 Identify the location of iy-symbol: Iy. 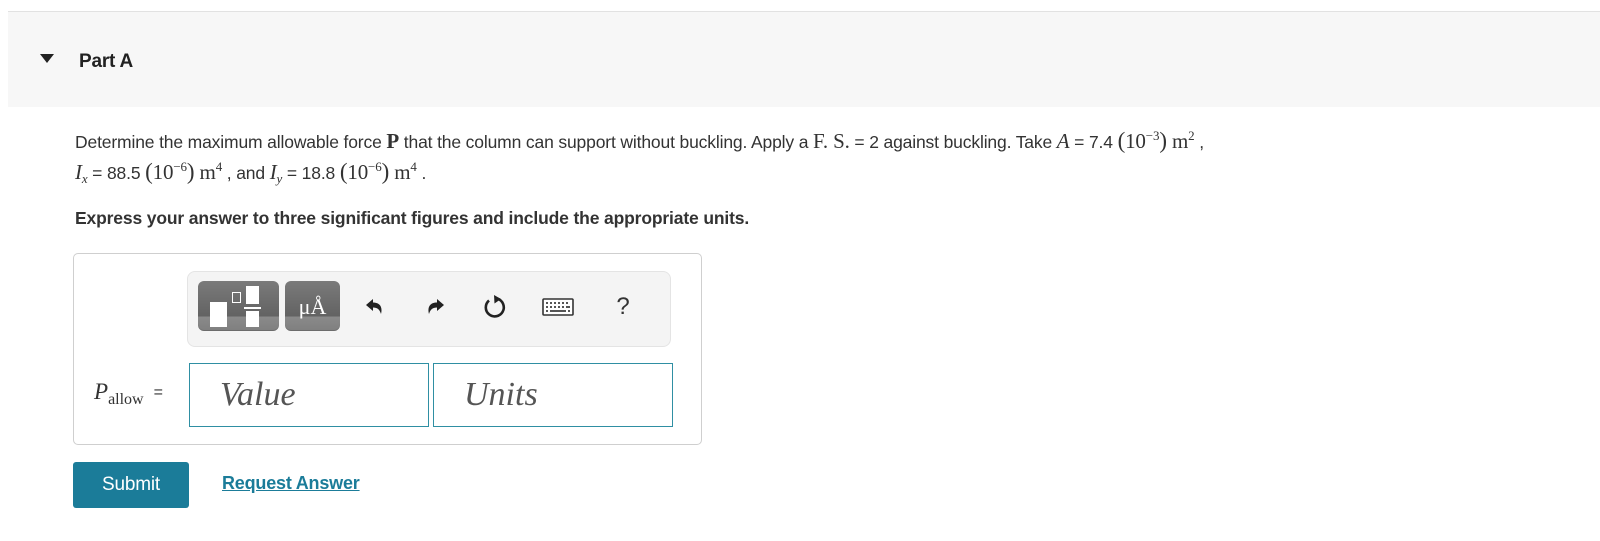
(276, 172).